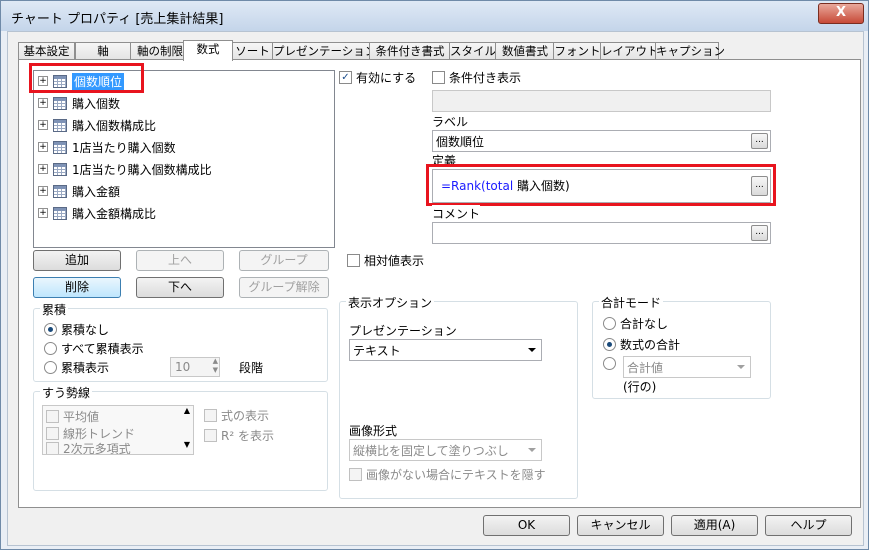 The height and width of the screenshot is (550, 869). I want to click on total-function-select: 合計値, so click(687, 367).